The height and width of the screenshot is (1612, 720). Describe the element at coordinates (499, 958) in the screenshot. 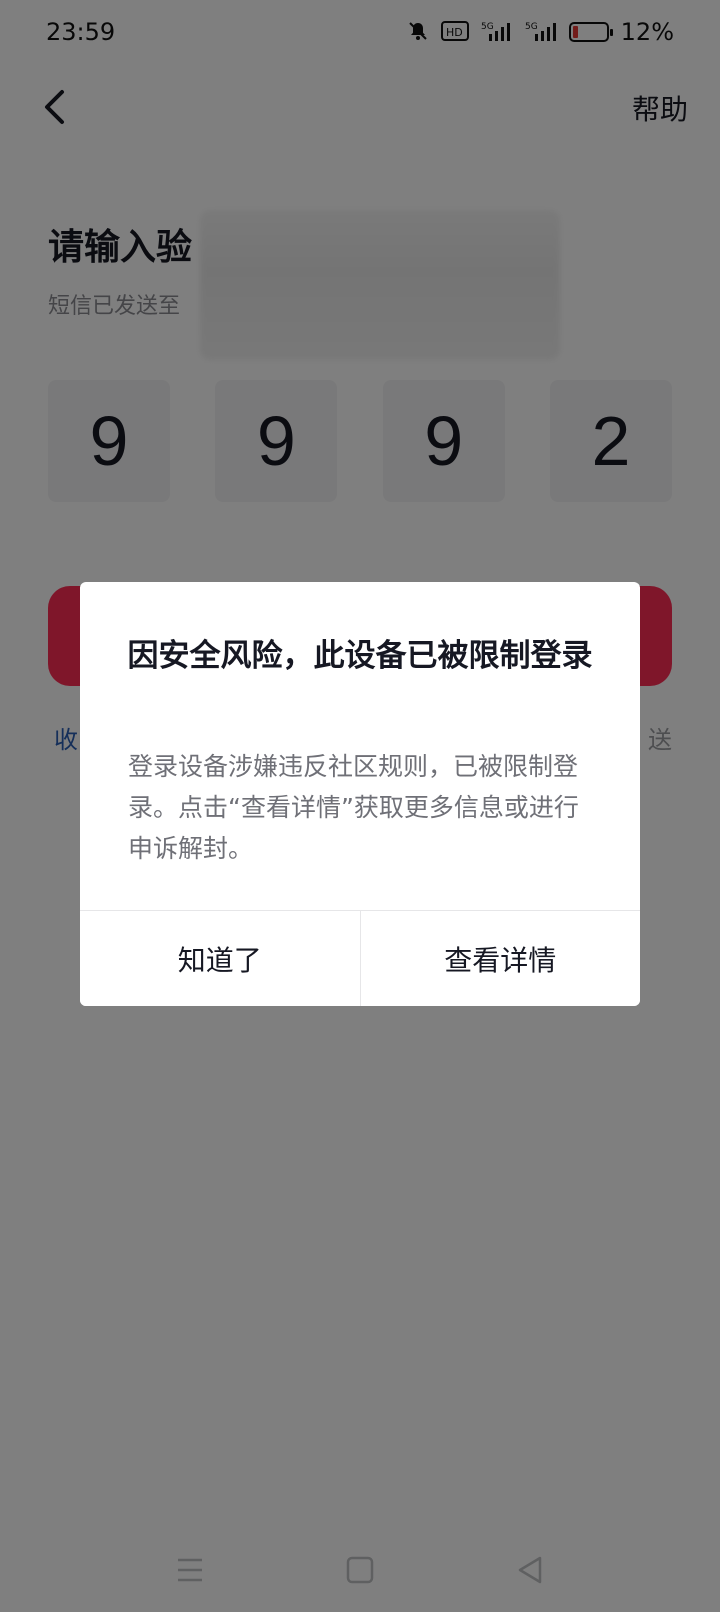

I see `view-details-button: 查看详情` at that location.